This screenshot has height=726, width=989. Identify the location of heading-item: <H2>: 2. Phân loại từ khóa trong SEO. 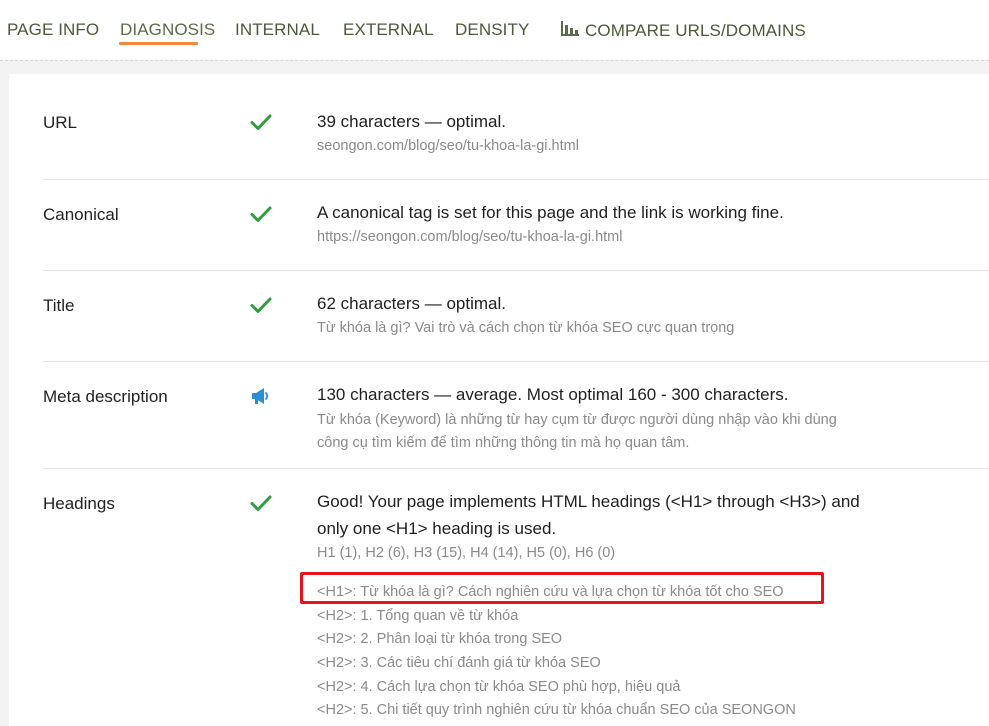
(440, 639).